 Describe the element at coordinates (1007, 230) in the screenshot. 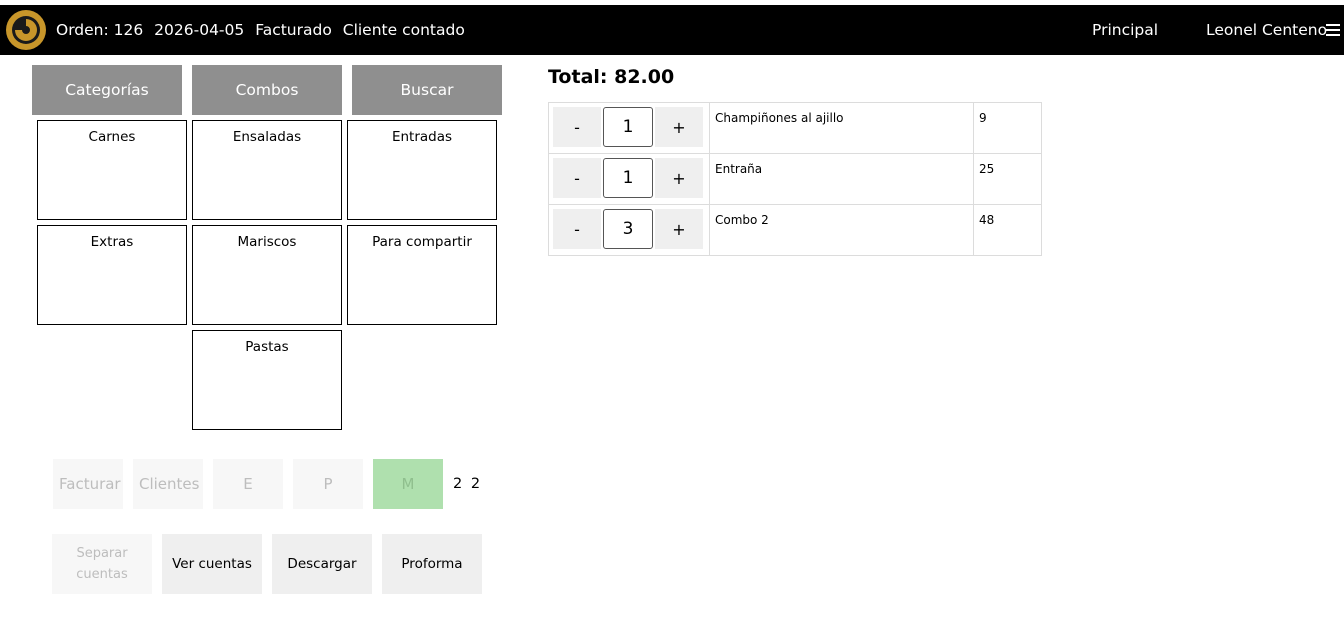

I see `item-price: 48` at that location.